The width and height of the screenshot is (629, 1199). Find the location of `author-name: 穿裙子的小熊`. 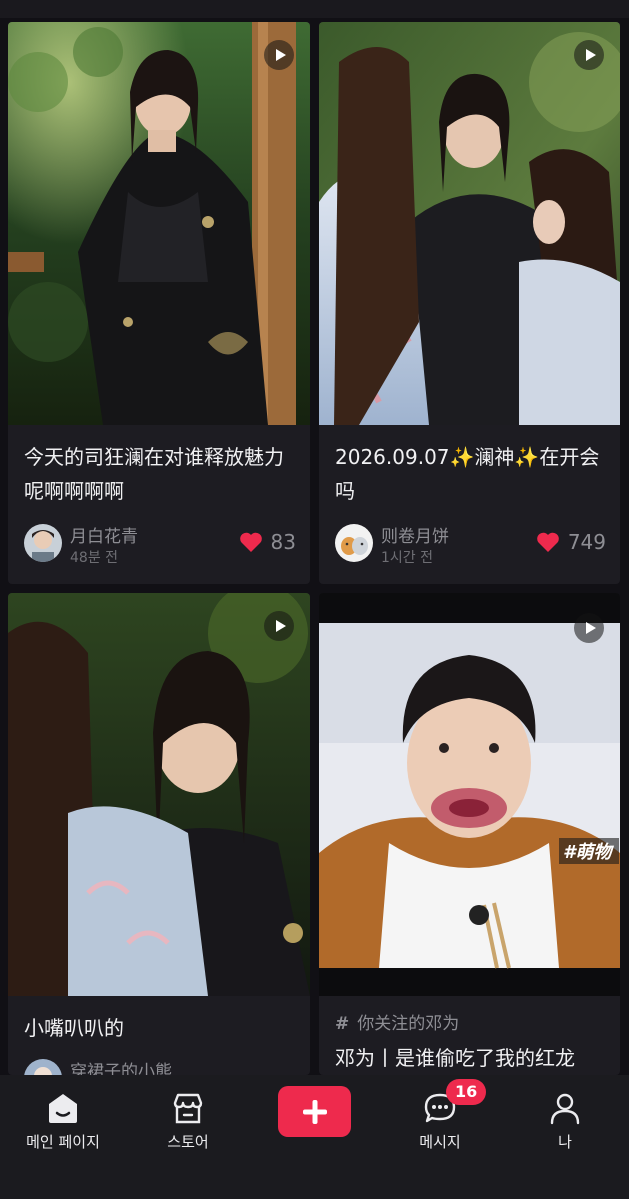

author-name: 穿裙子的小熊 is located at coordinates (121, 1066).